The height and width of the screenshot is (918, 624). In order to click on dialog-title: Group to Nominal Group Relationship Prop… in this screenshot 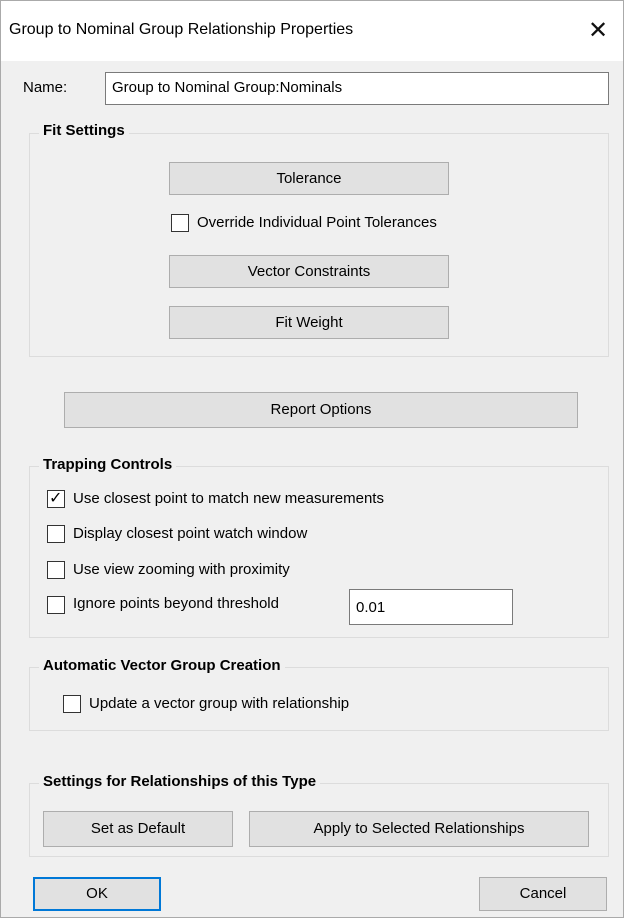, I will do `click(181, 29)`.